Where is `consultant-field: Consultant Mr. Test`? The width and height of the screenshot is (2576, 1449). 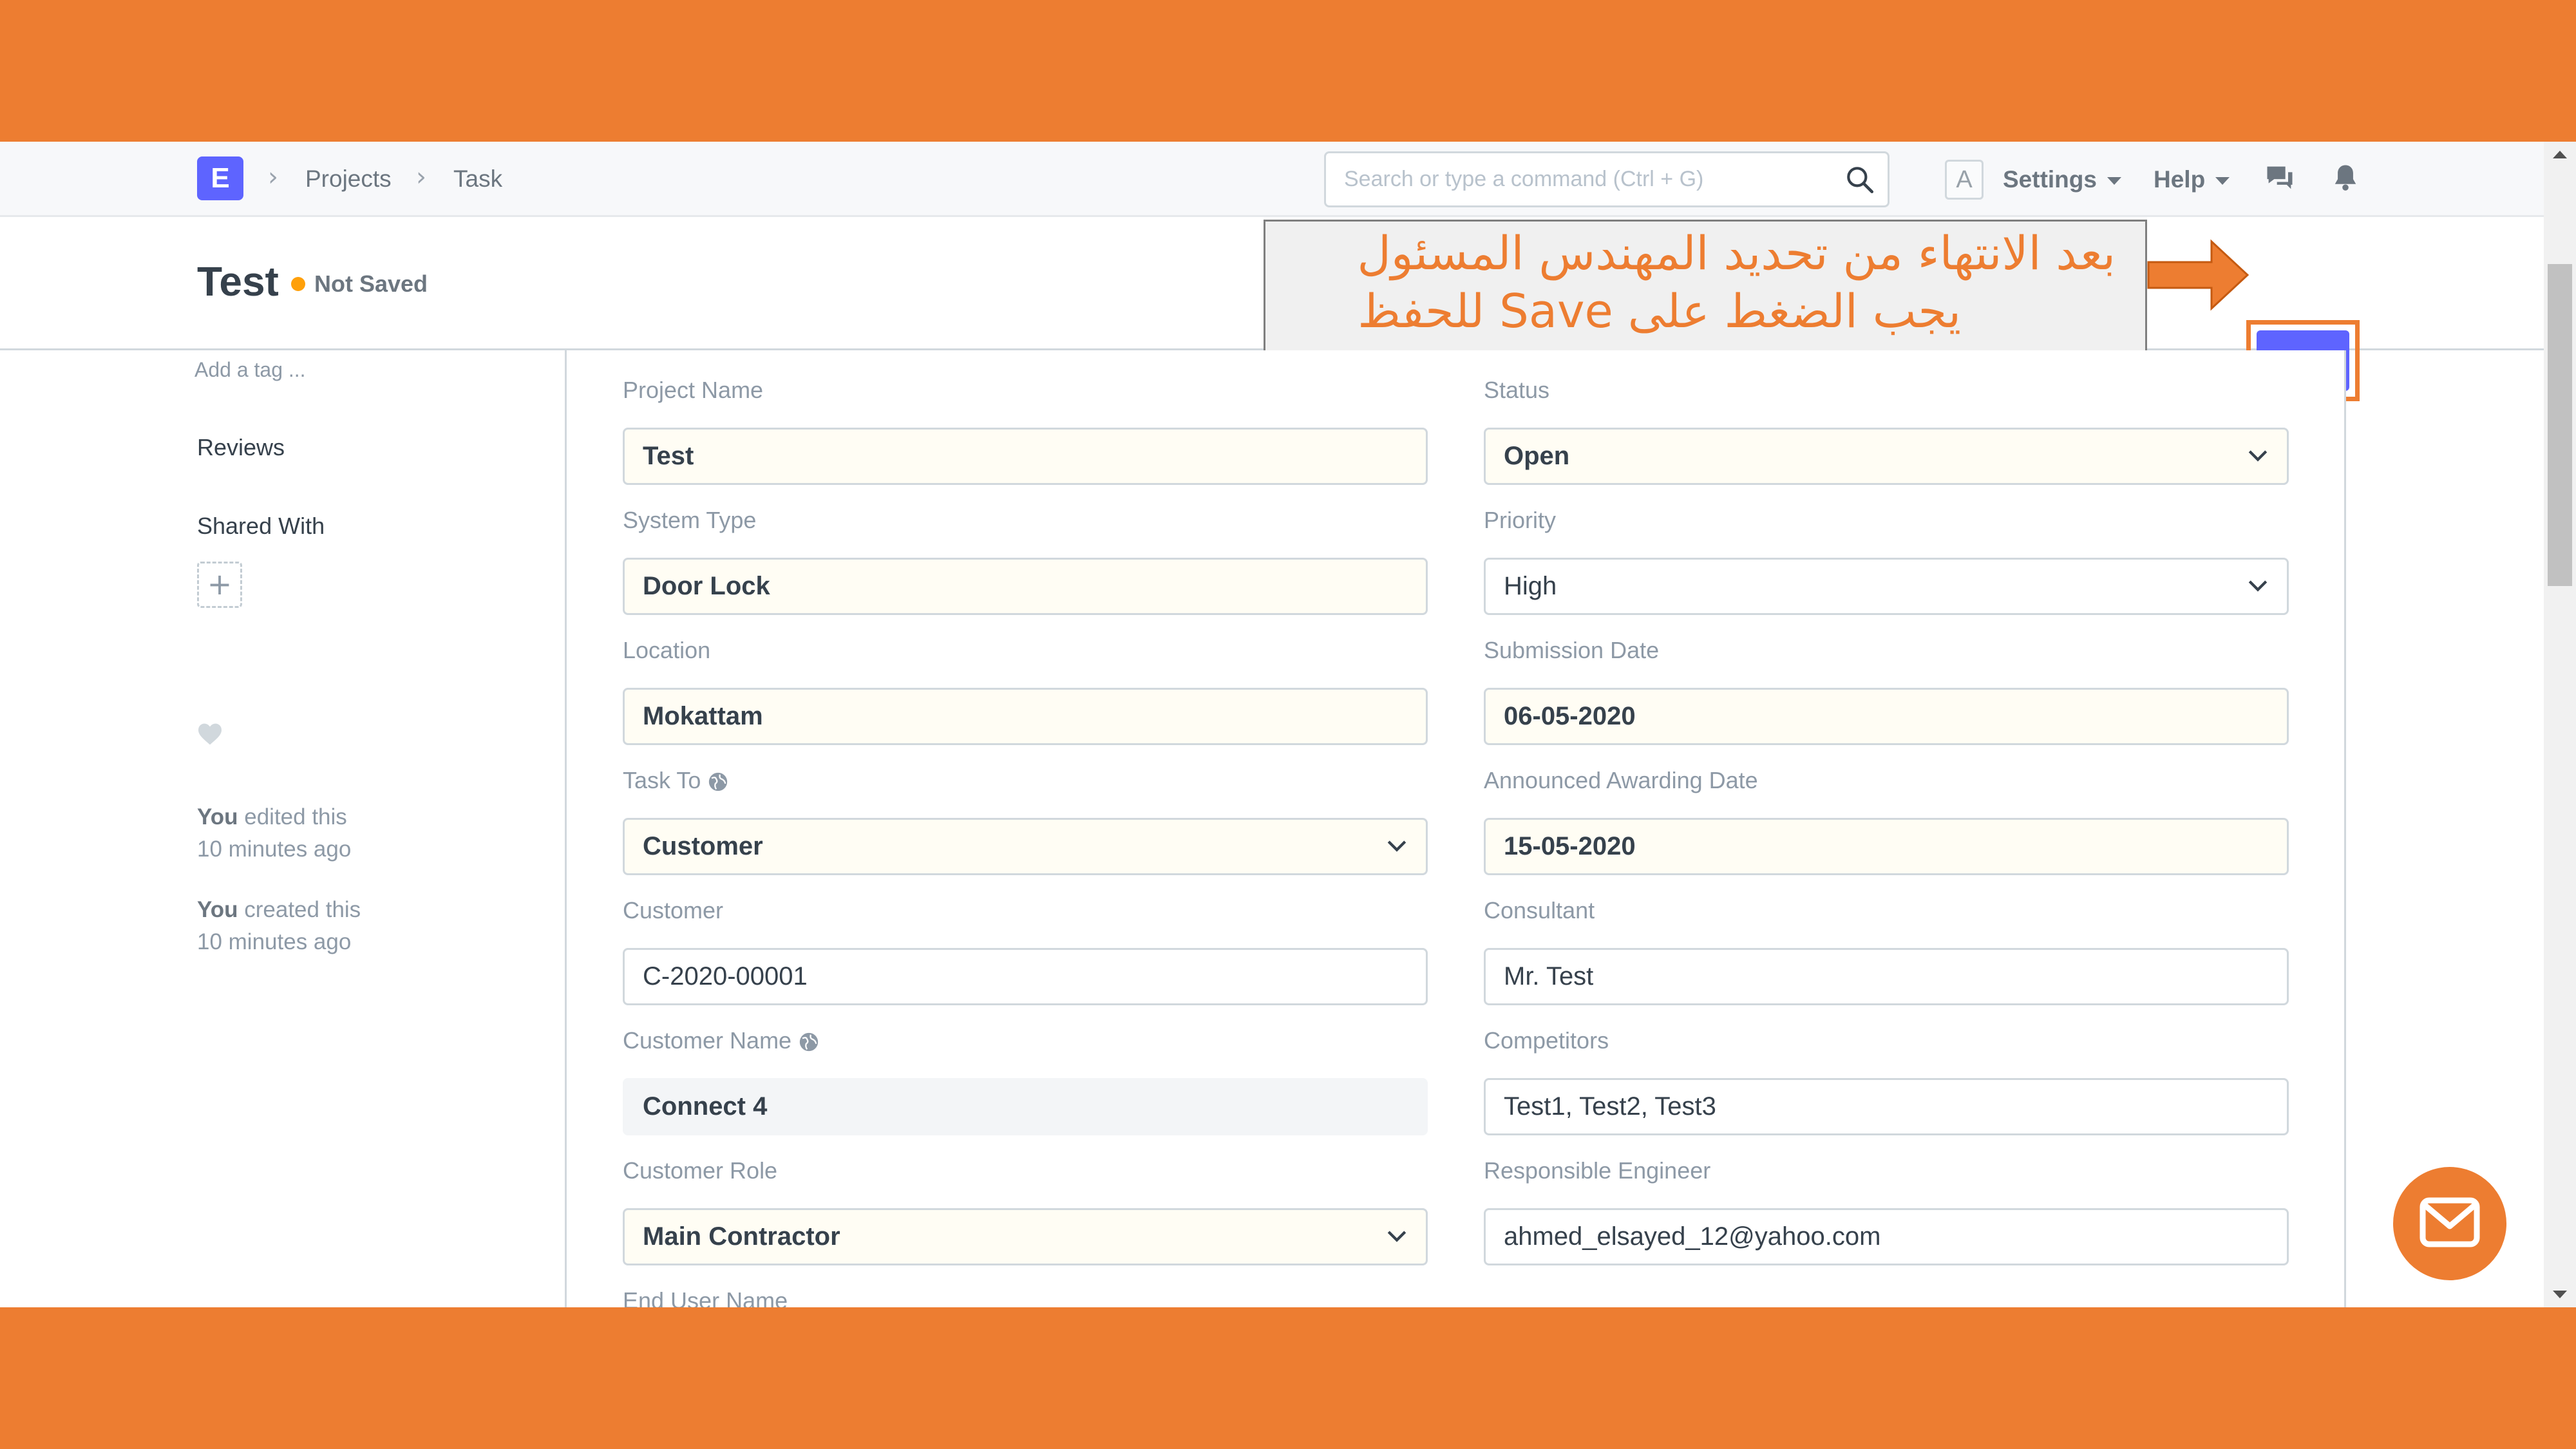 consultant-field: Consultant Mr. Test is located at coordinates (1886, 950).